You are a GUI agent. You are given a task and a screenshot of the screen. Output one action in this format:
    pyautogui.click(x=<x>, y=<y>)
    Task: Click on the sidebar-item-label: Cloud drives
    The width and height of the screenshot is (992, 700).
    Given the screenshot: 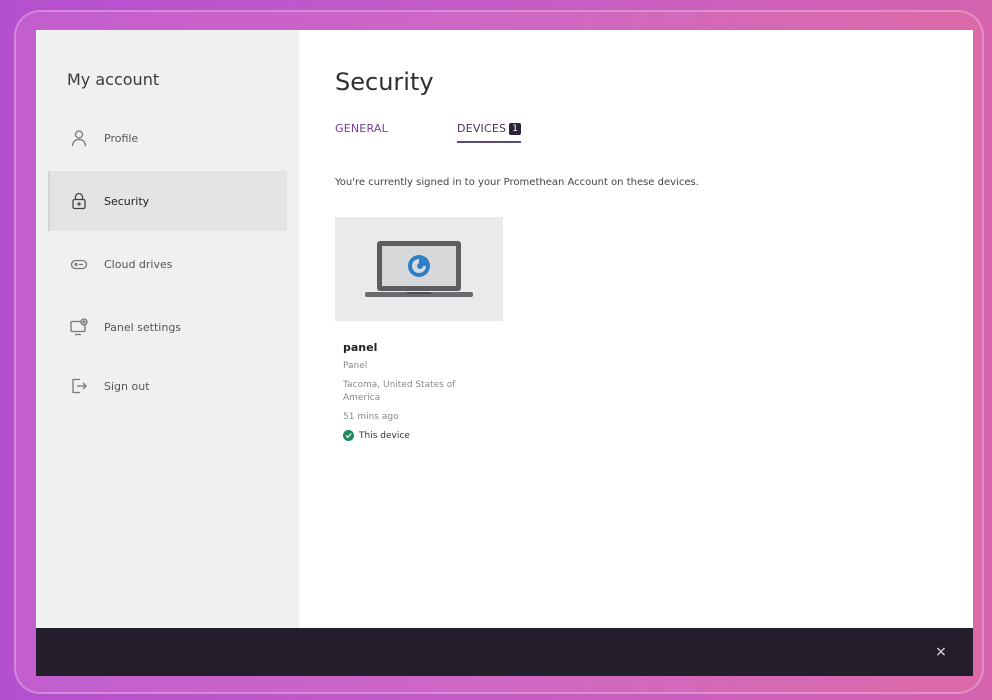 What is the action you would take?
    pyautogui.click(x=138, y=264)
    